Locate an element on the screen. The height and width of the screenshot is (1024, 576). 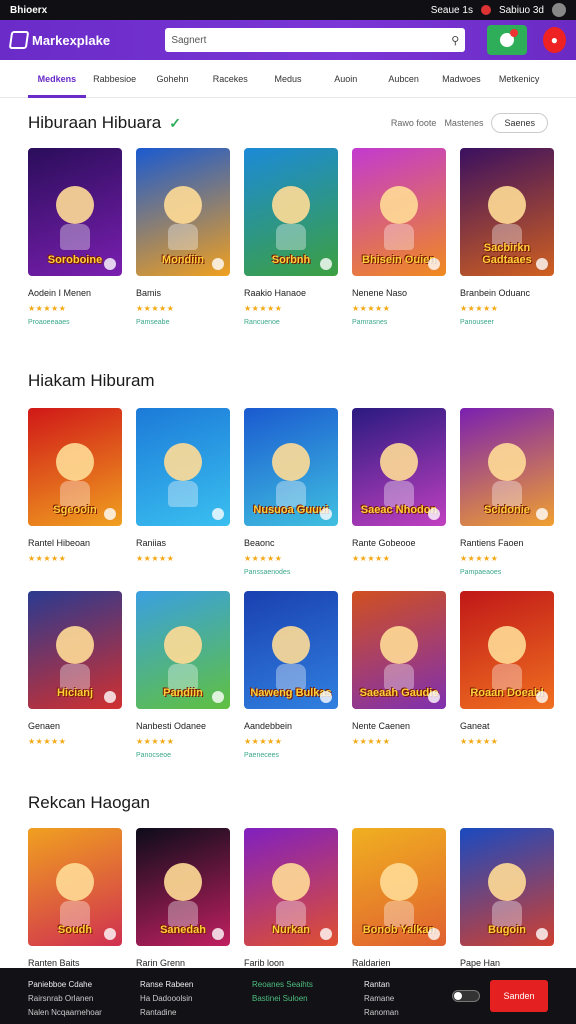
game-thumbnail: Roaan Doeabl is located at coordinates (507, 650).